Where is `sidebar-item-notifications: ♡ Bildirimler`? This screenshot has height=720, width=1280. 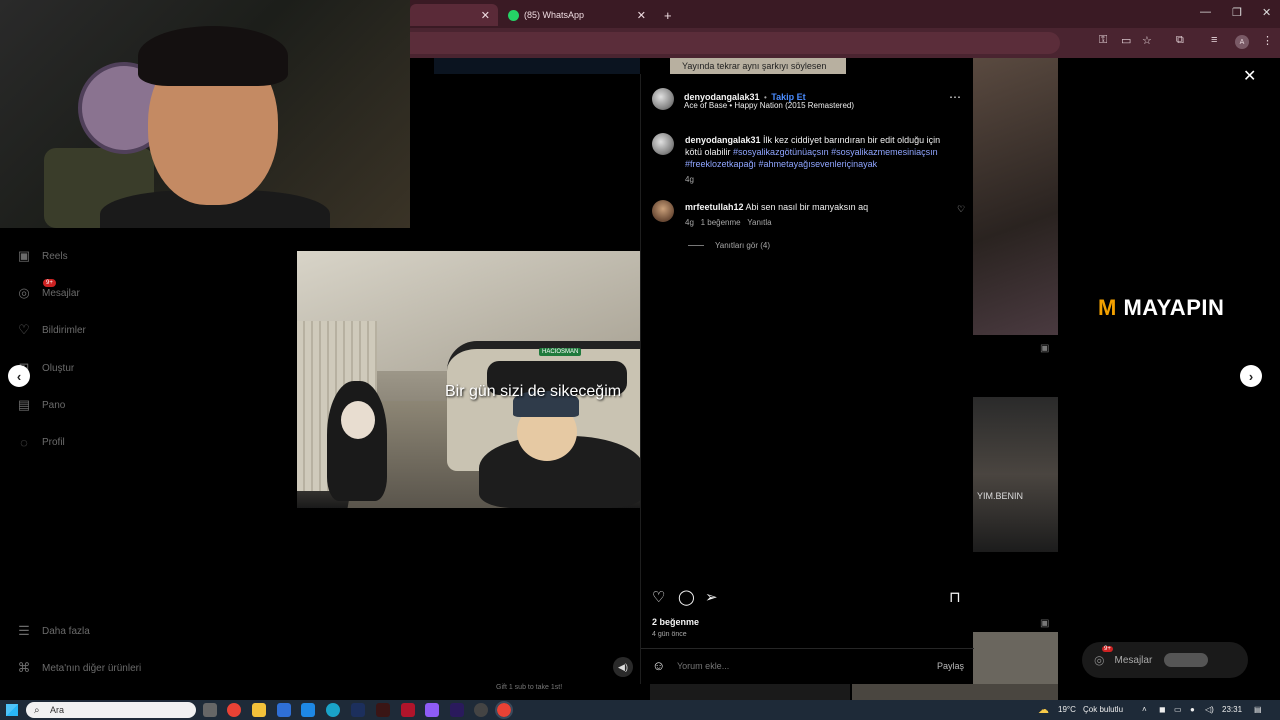 sidebar-item-notifications: ♡ Bildirimler is located at coordinates (51, 330).